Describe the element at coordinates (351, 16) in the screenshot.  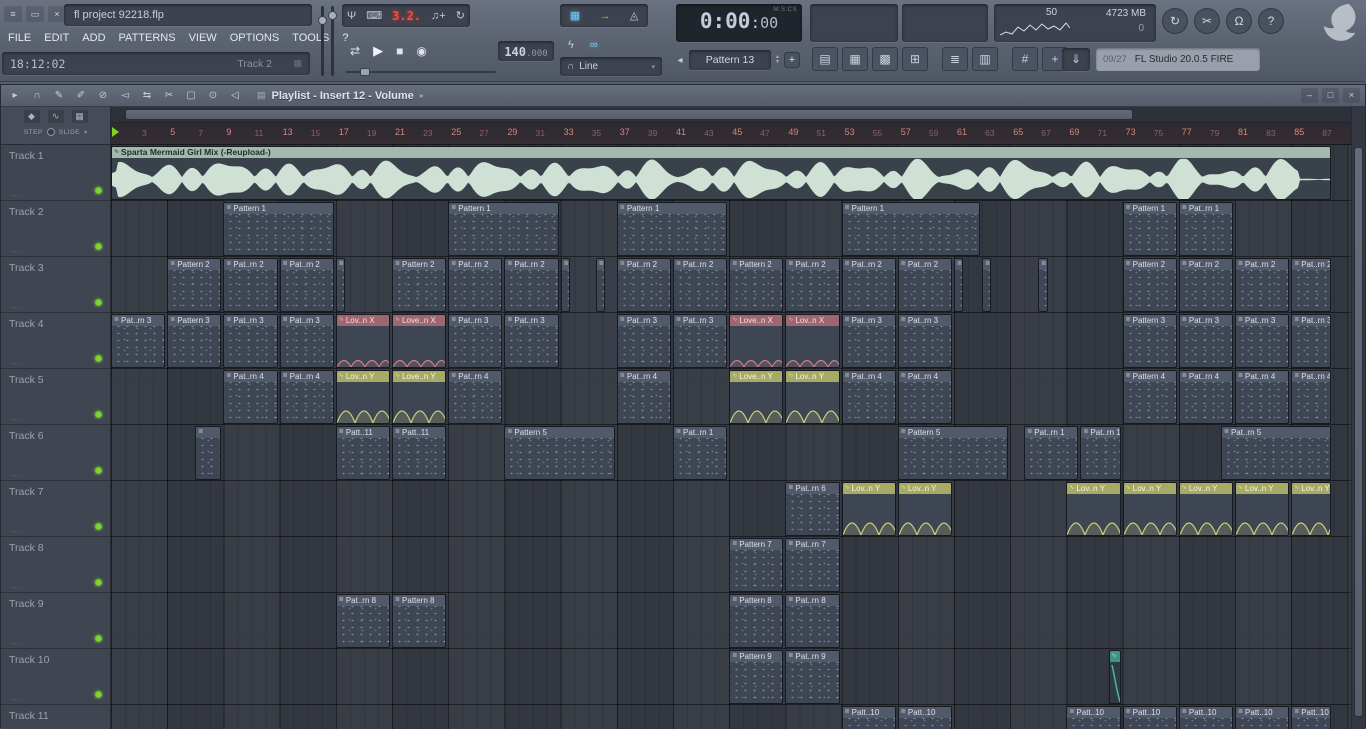
I see `tuning-fork-icon: Ψ` at that location.